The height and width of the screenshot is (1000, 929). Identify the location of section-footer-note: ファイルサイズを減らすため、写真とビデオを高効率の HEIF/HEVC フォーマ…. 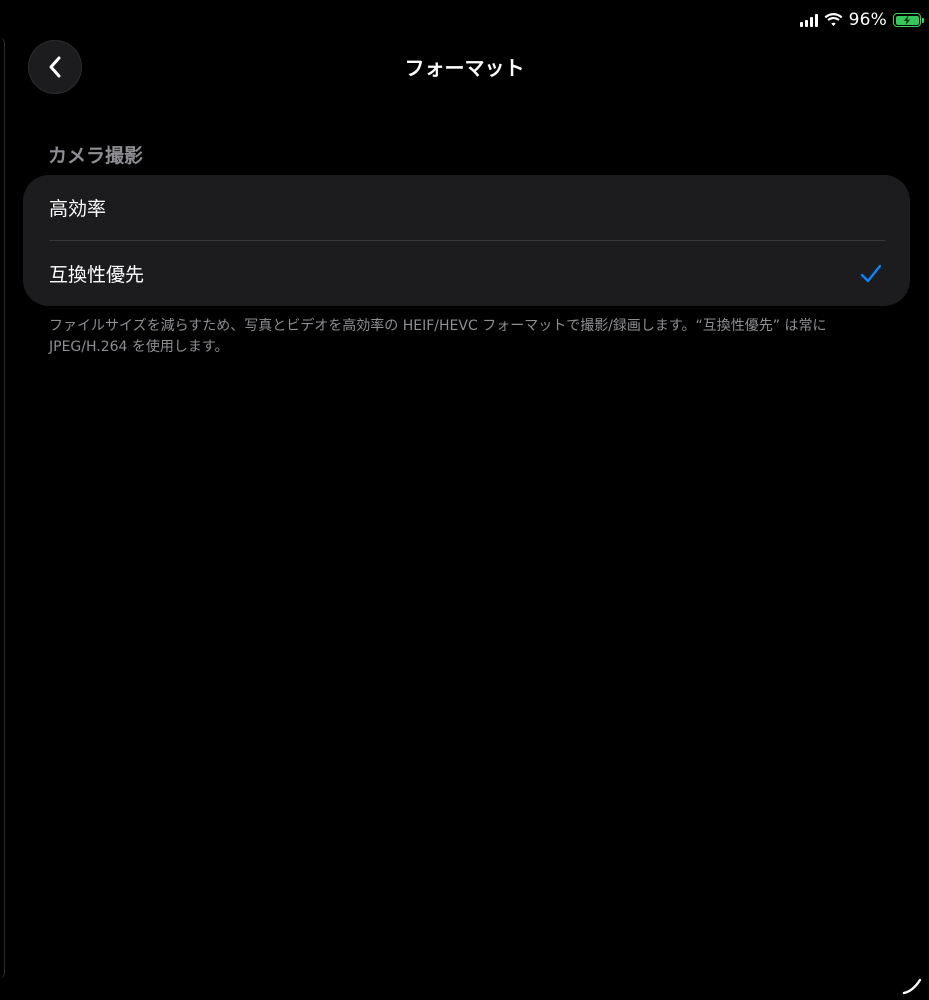
(438, 336).